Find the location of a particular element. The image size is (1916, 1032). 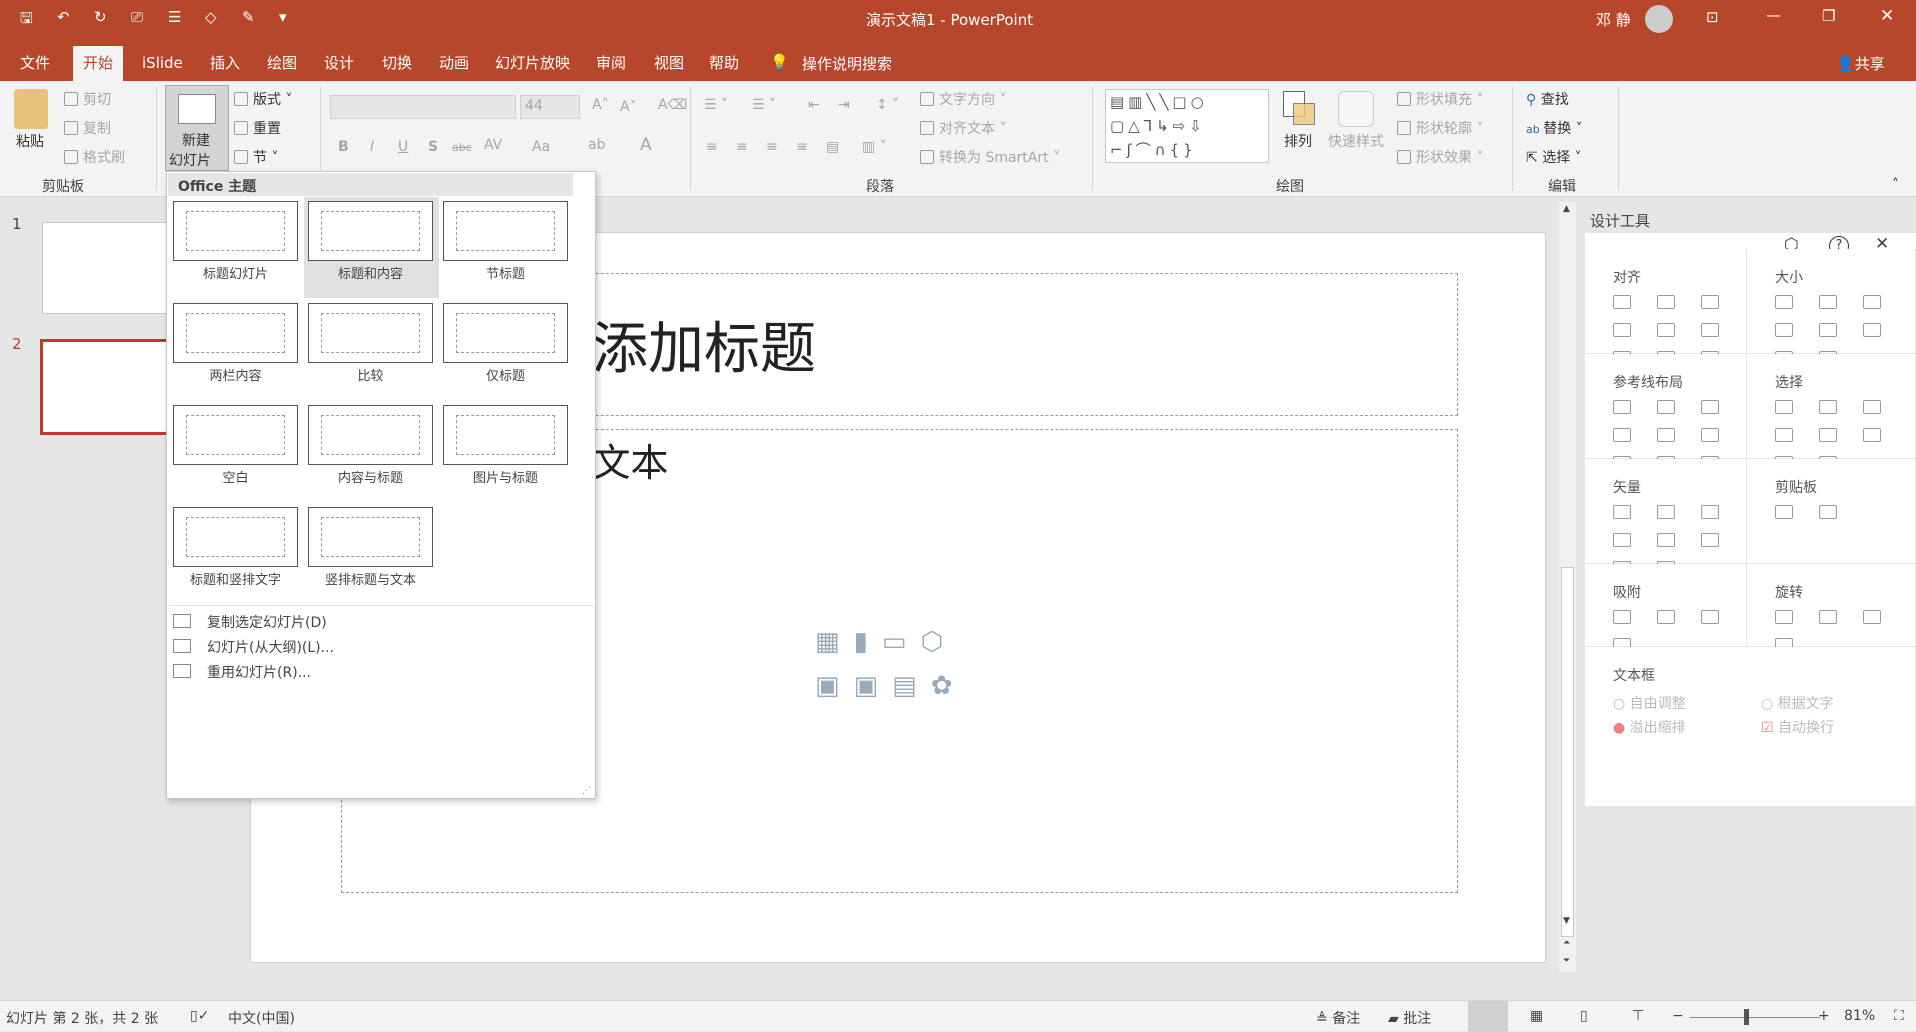

bold-button: B is located at coordinates (343, 147).